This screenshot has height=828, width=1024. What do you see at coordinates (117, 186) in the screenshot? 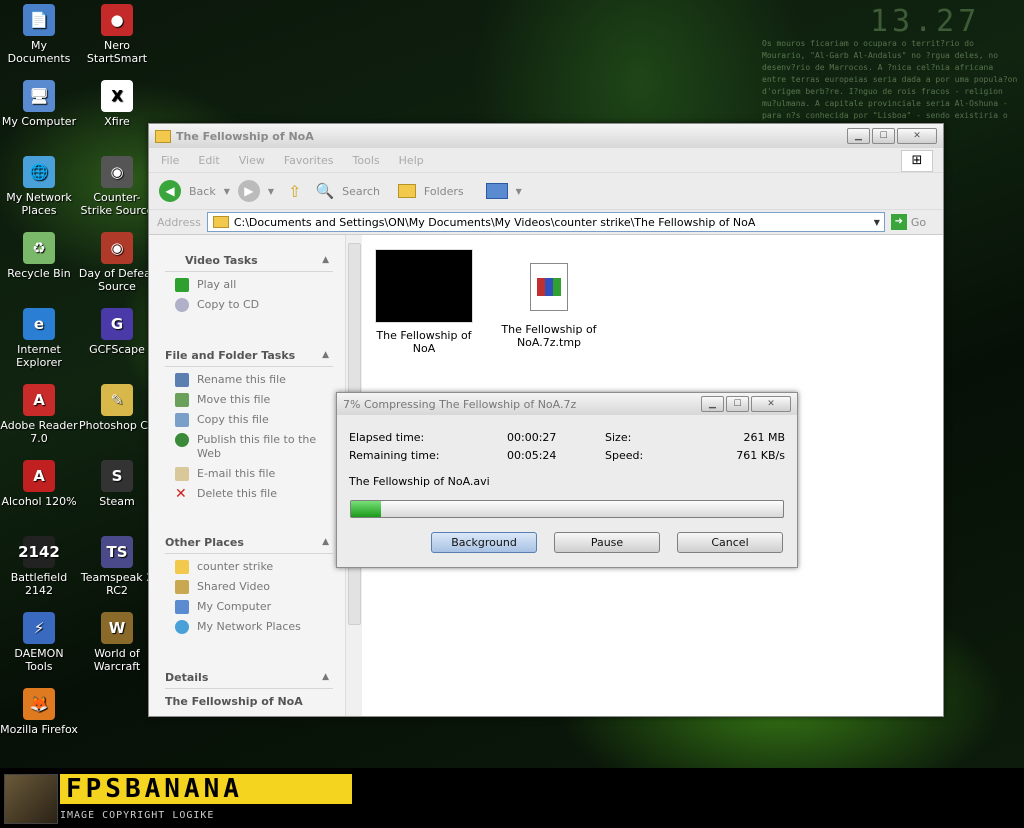
I see `desktop-icon-counter-strike-source: ◉ Counter-Strike Source` at bounding box center [117, 186].